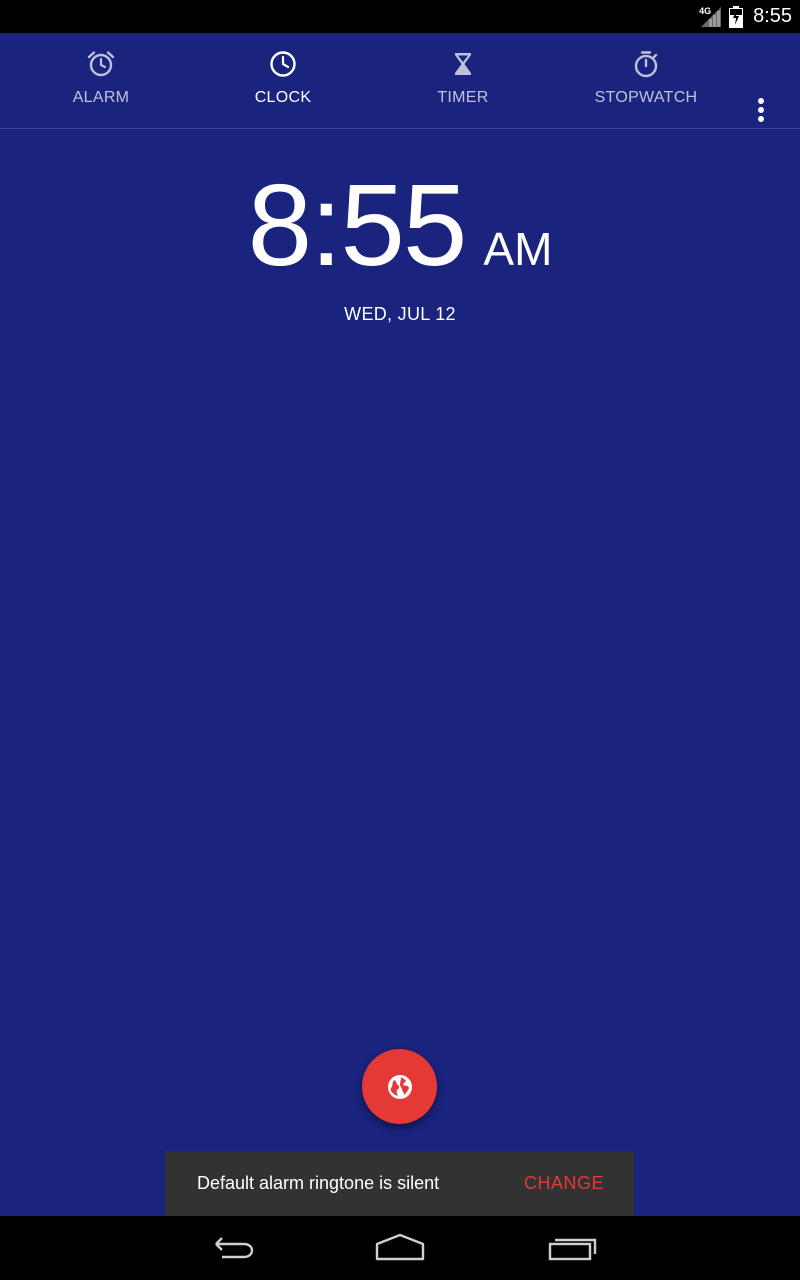  Describe the element at coordinates (101, 97) in the screenshot. I see `tab-alarm-label: ALARM` at that location.